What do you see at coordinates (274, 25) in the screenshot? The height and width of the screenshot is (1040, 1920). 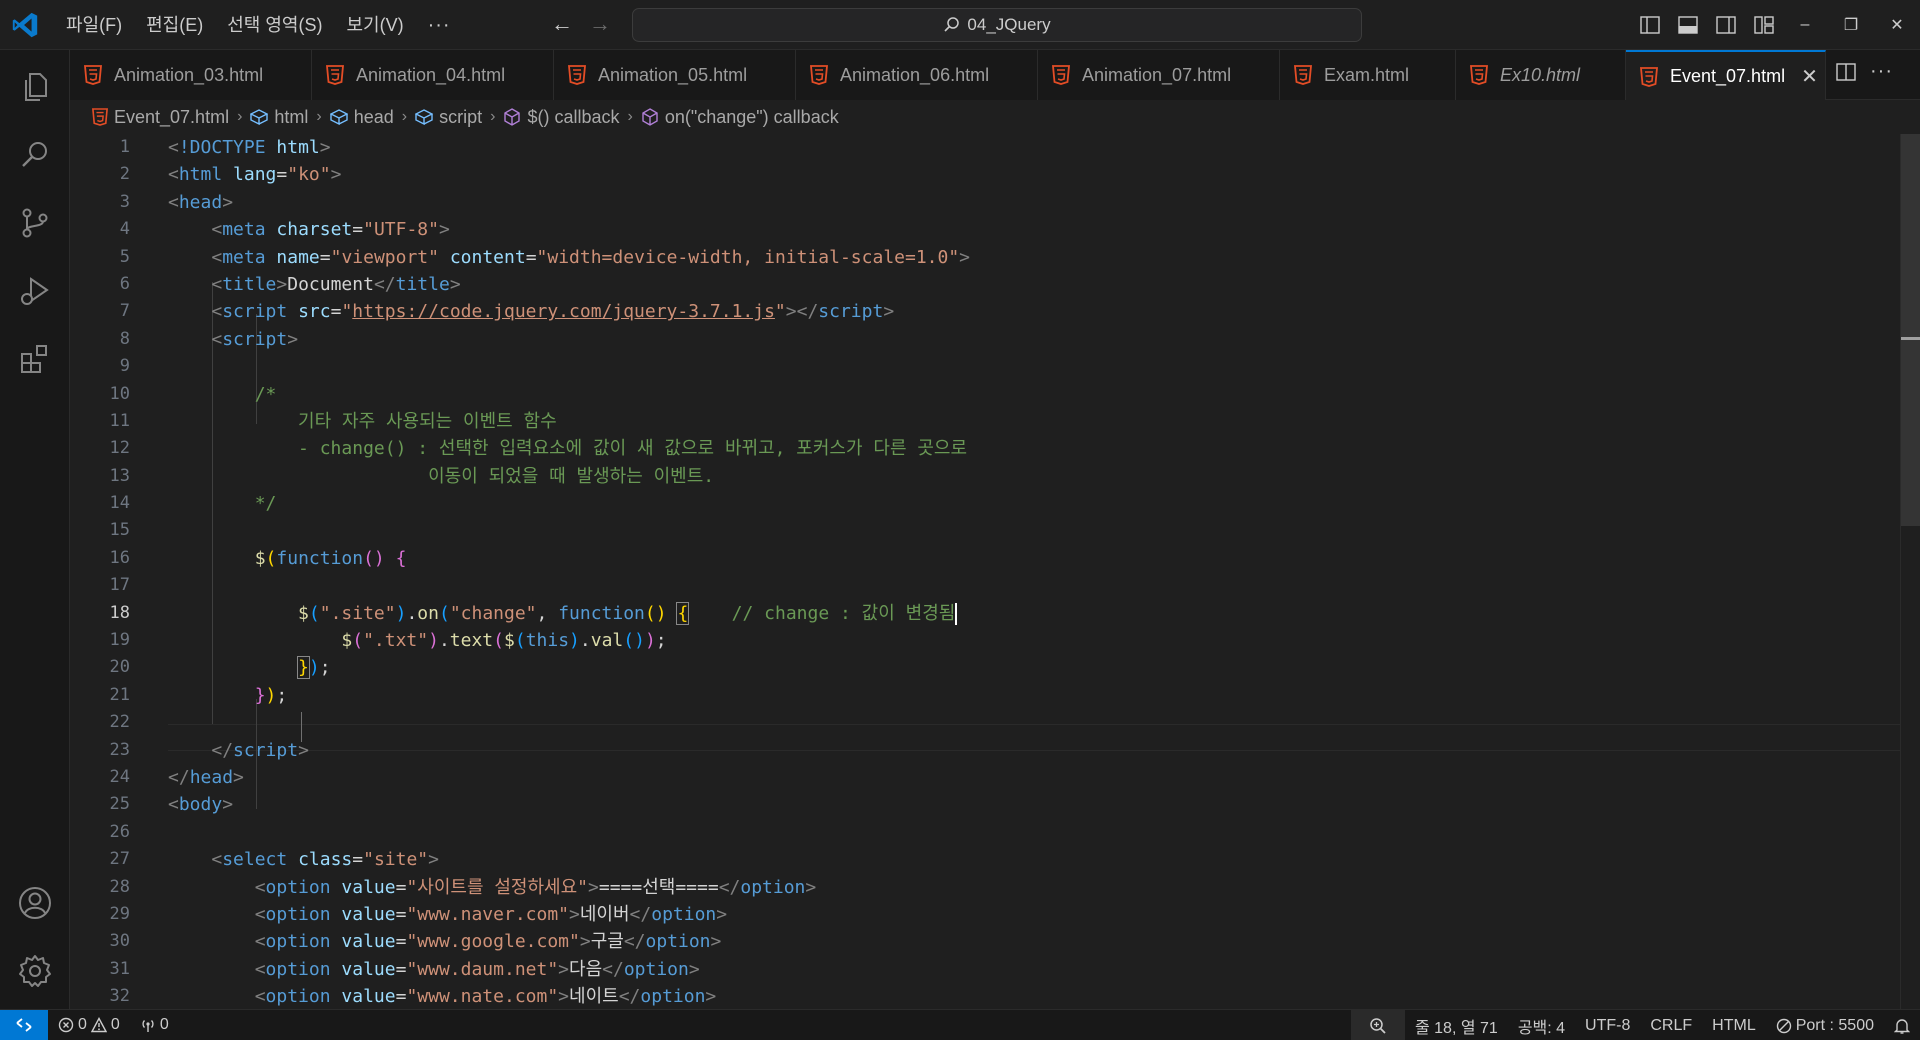 I see `menu-selection: 선택 영역(S)` at bounding box center [274, 25].